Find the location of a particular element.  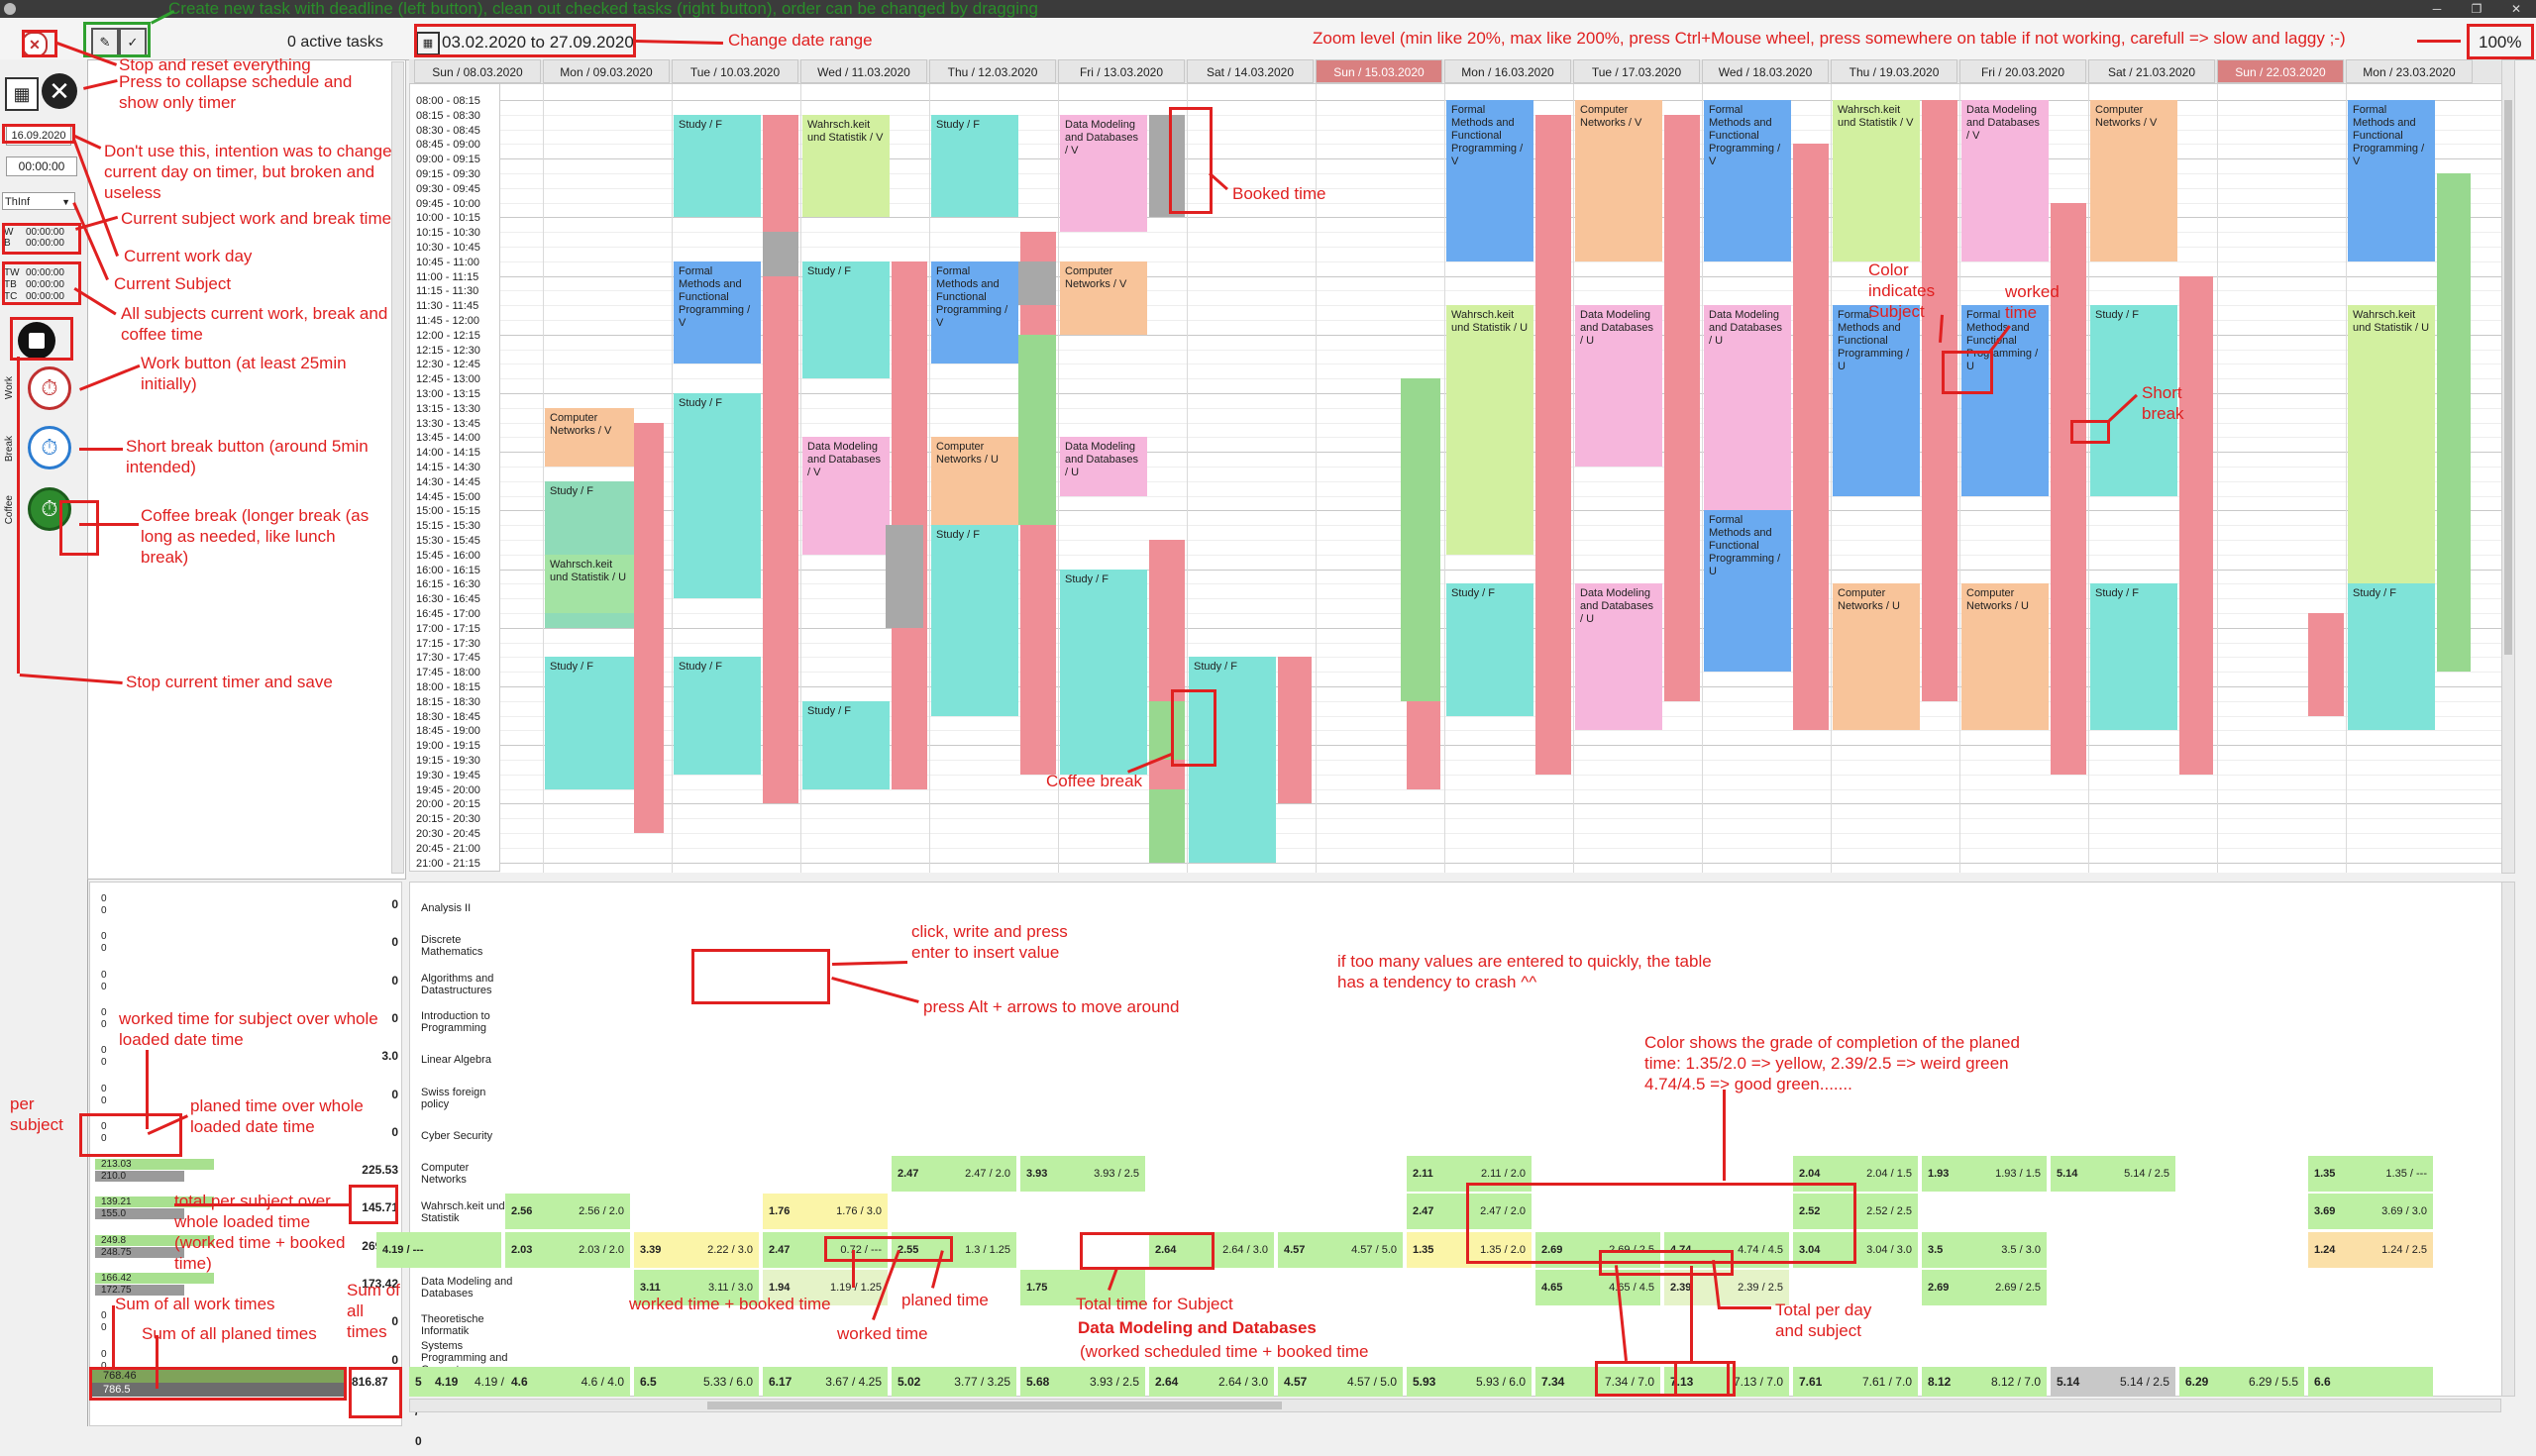

table-cell: 5.14 5.14 / 2.5 is located at coordinates (2113, 1174).